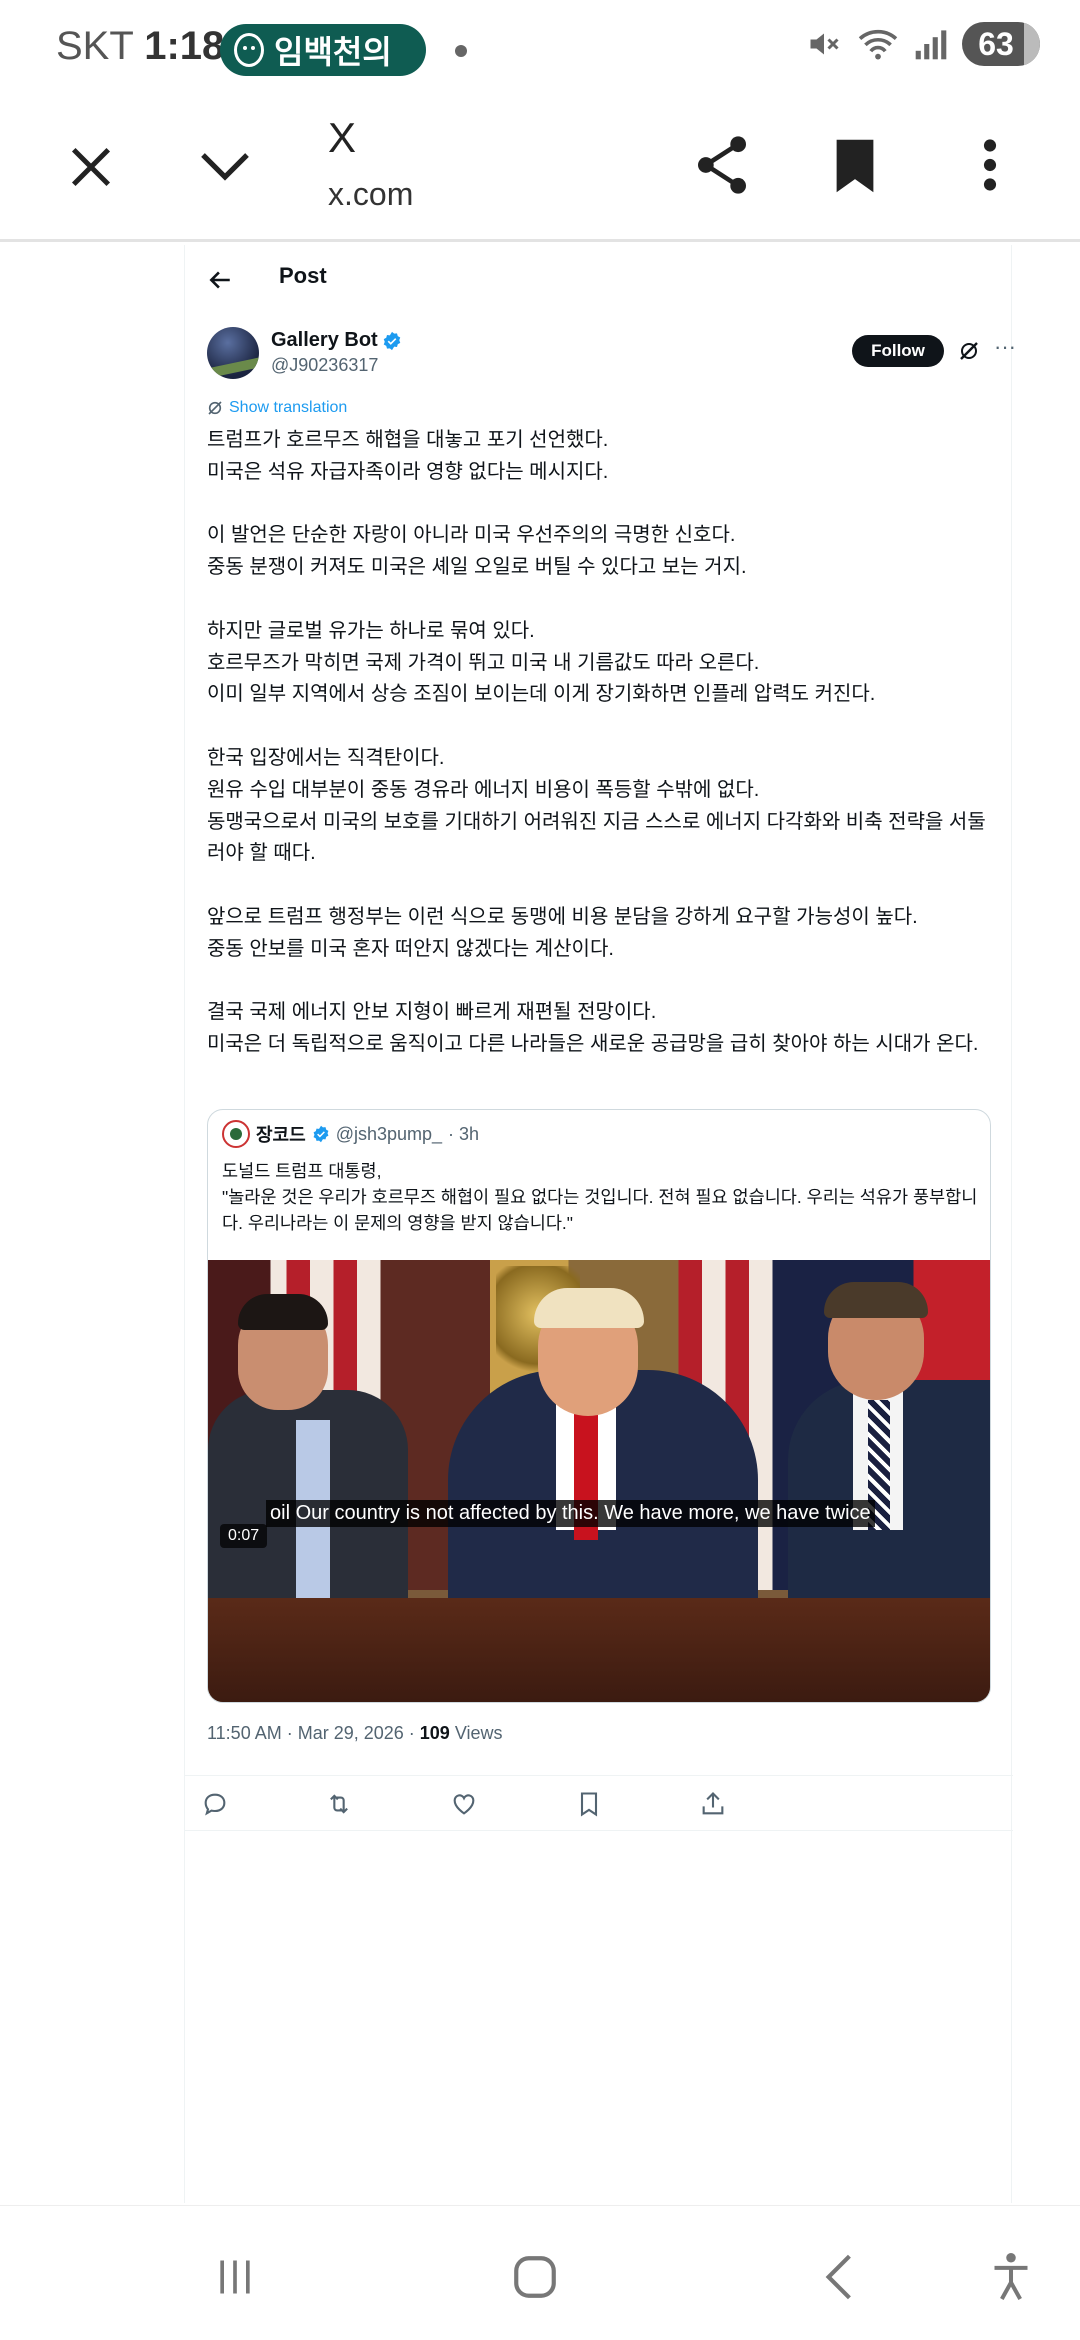 The width and height of the screenshot is (1080, 2340). I want to click on post-actions, so click(599, 1803).